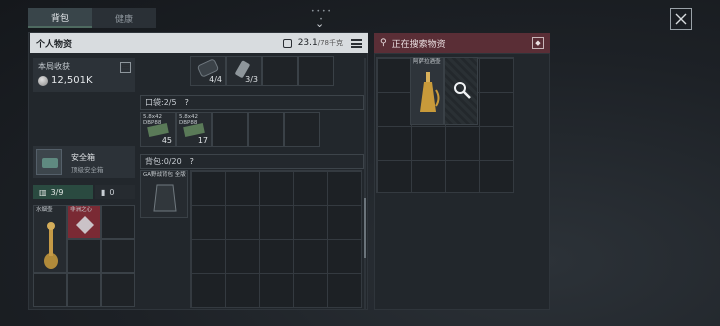 The image size is (720, 326). What do you see at coordinates (43, 192) in the screenshot?
I see `container-icon: ▥` at bounding box center [43, 192].